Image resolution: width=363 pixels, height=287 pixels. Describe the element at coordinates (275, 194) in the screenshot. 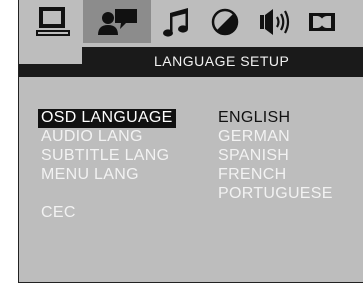

I see `option-portuguese: PORTUGUESE` at that location.